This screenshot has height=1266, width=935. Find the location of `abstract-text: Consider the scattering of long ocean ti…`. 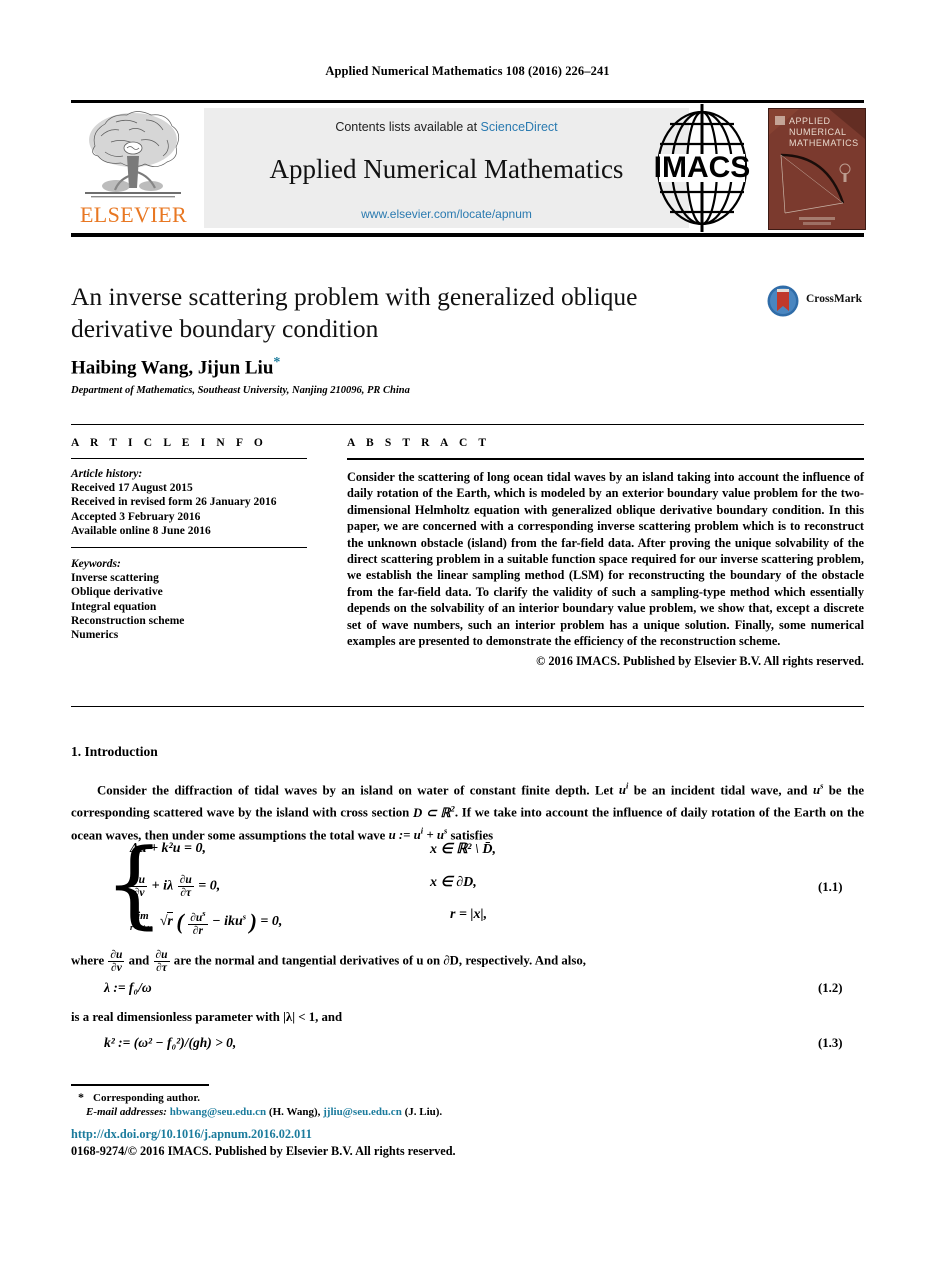

abstract-text: Consider the scattering of long ocean ti… is located at coordinates (605, 559).